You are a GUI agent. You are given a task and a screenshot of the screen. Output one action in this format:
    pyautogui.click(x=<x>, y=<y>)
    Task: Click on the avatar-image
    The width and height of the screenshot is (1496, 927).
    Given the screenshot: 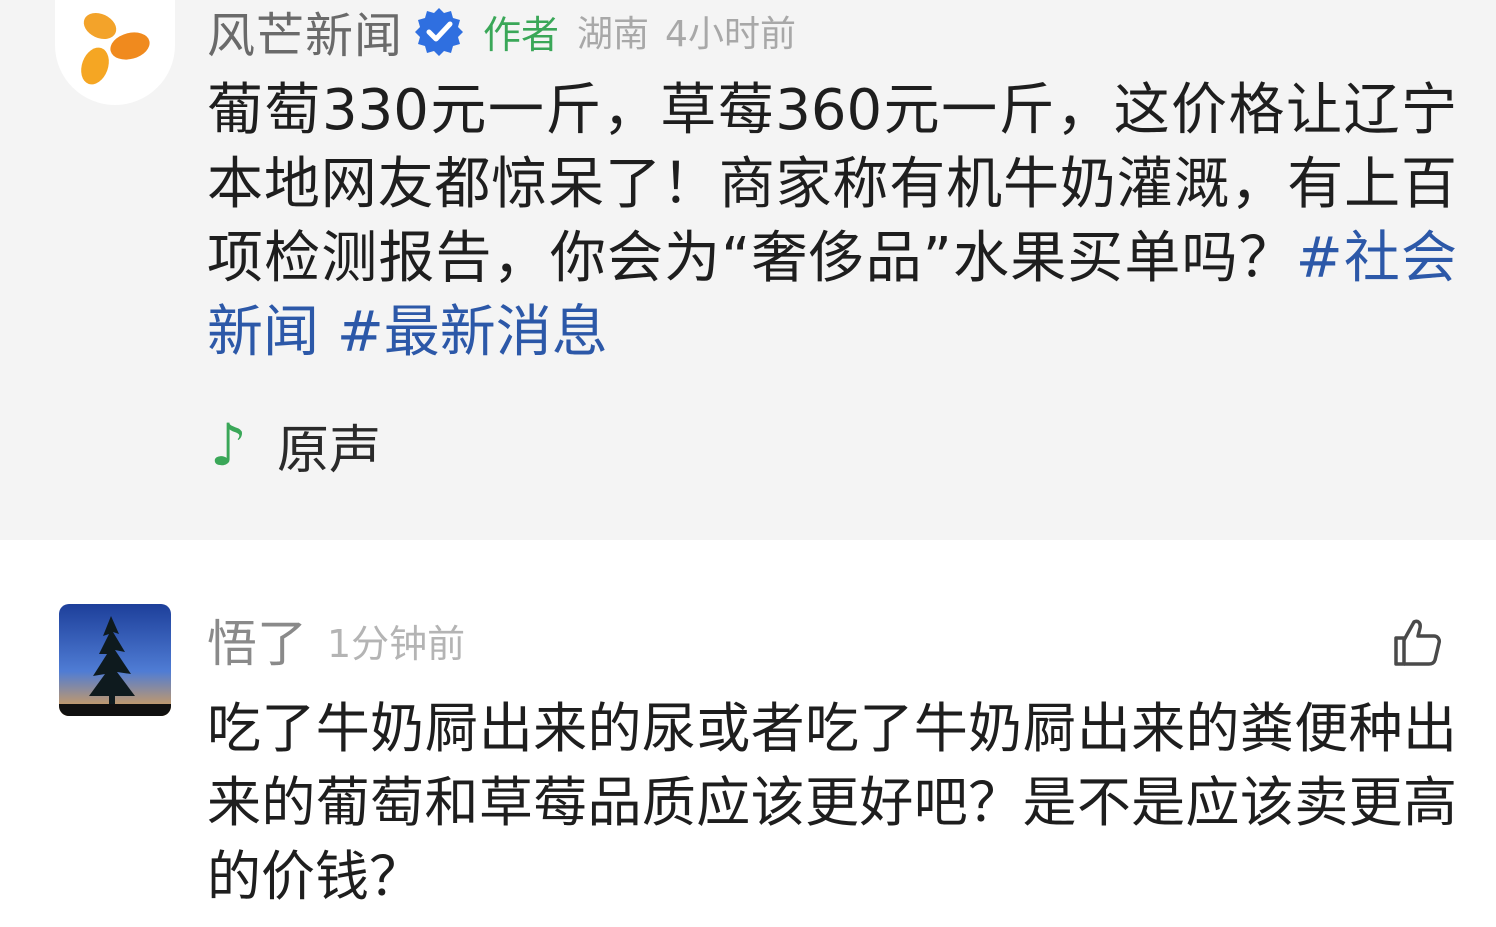 What is the action you would take?
    pyautogui.click(x=115, y=660)
    